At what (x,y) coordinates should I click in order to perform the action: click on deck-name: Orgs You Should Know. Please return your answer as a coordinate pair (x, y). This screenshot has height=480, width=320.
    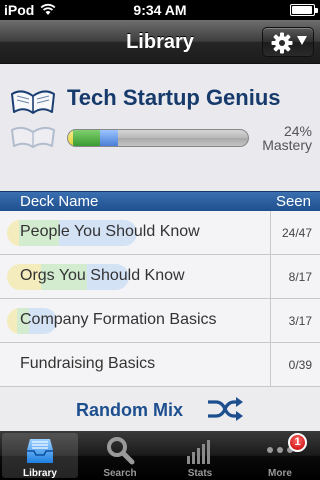
    Looking at the image, I should click on (102, 275).